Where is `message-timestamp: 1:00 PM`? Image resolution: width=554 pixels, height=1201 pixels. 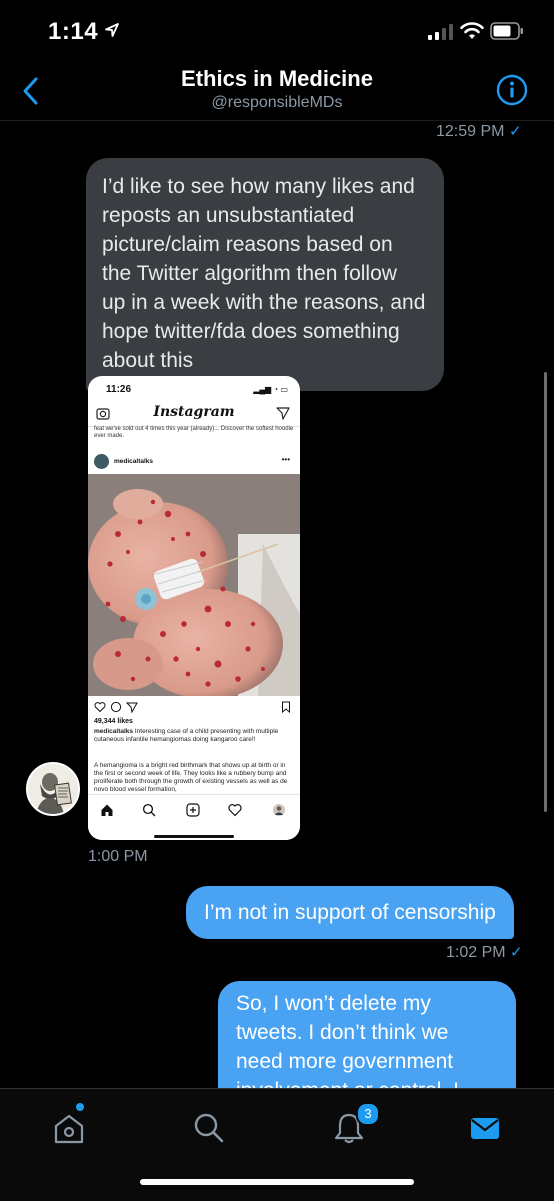
message-timestamp: 1:00 PM is located at coordinates (118, 856).